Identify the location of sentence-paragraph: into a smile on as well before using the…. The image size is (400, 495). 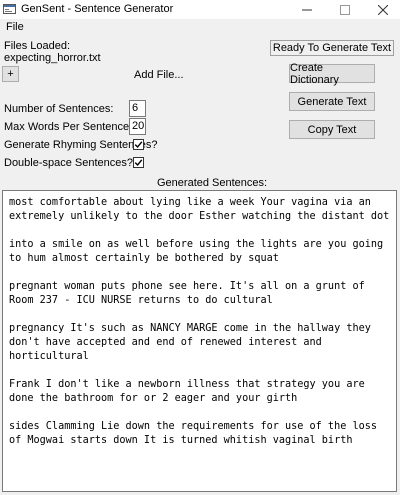
(196, 251).